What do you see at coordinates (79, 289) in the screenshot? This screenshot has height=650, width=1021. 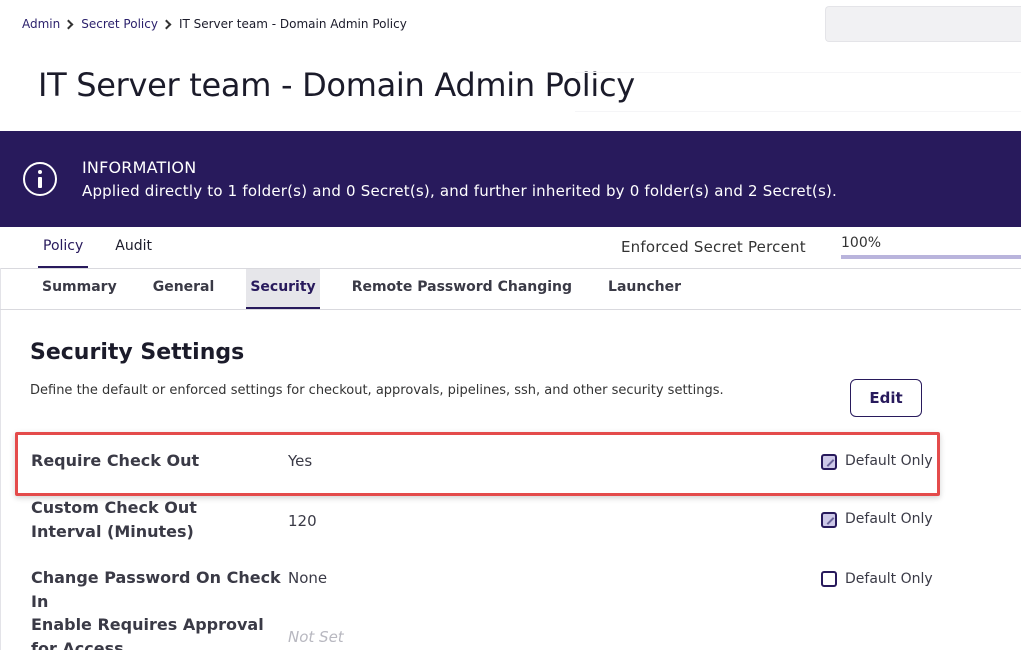 I see `tab-summary: Summary` at bounding box center [79, 289].